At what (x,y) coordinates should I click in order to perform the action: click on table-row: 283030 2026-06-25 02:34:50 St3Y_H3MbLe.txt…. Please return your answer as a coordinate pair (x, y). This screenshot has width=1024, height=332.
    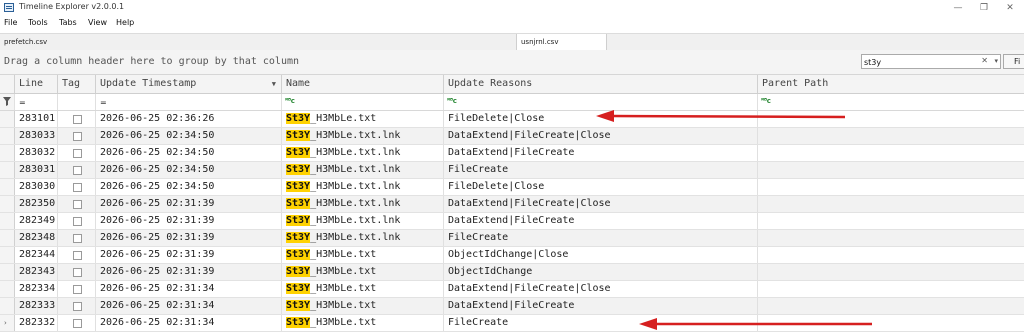
    Looking at the image, I should click on (512, 187).